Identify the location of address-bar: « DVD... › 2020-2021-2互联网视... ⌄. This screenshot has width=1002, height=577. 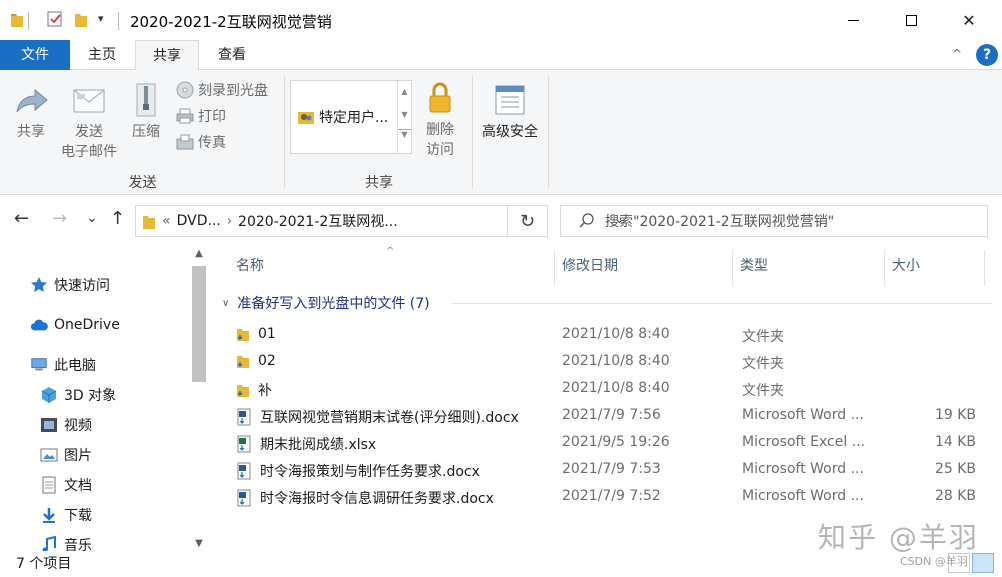
(380, 221).